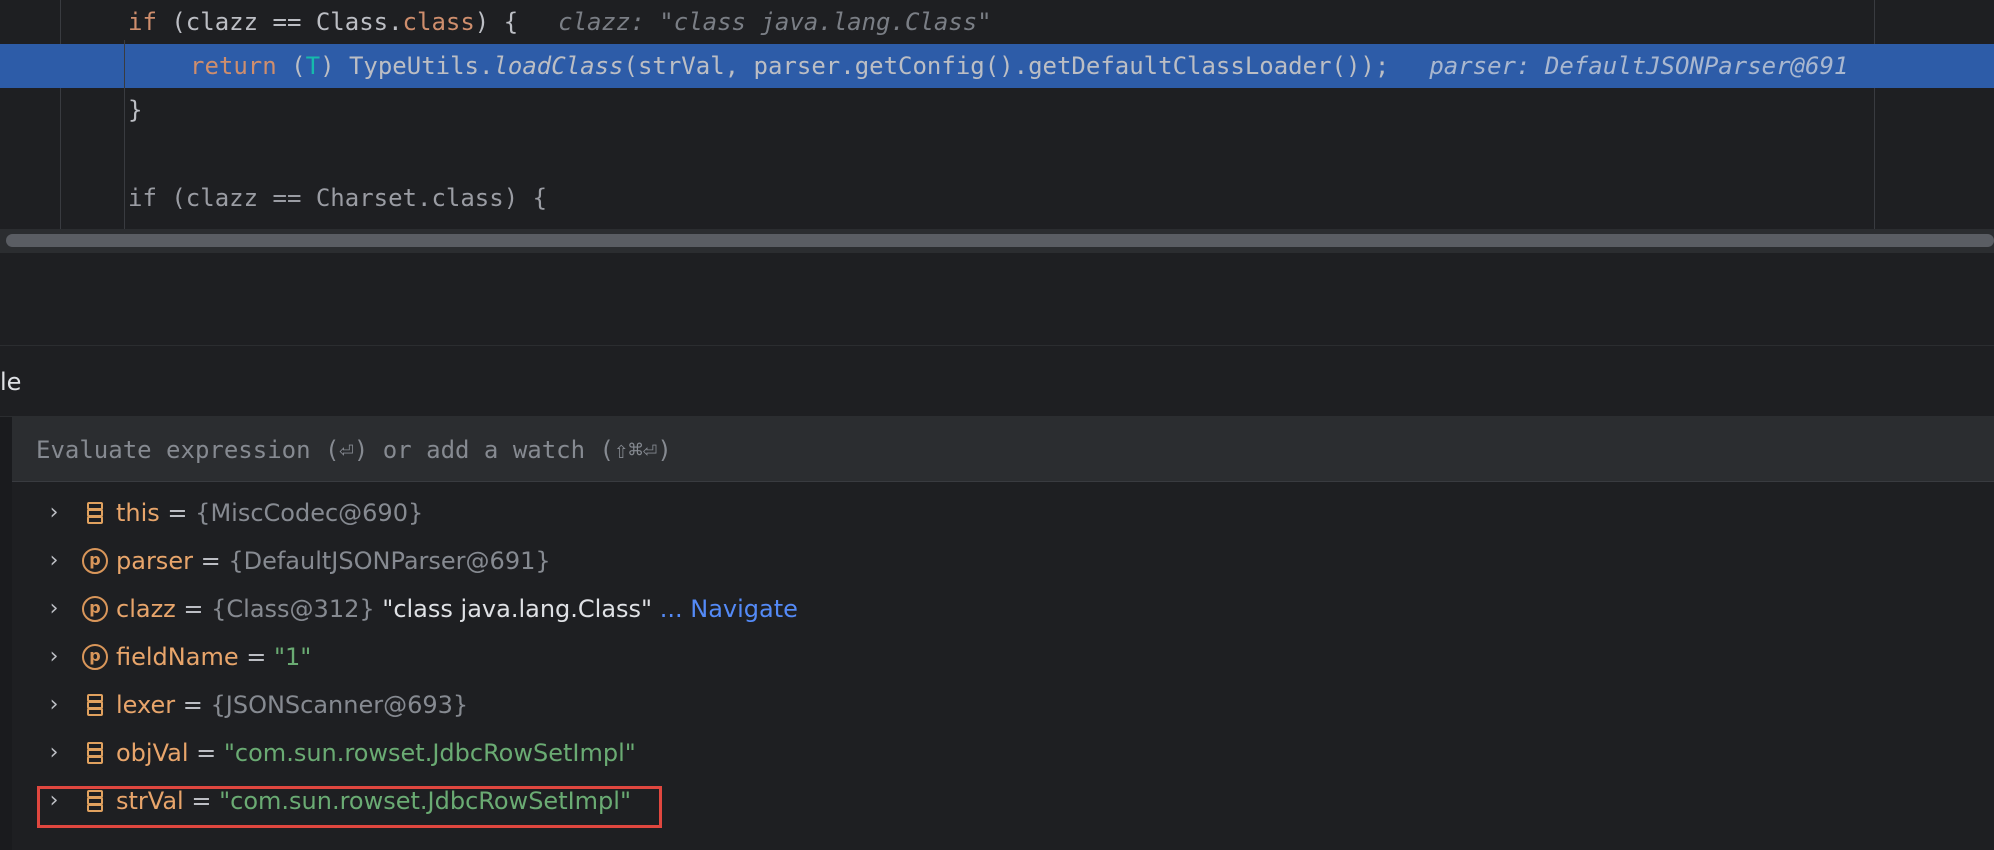 This screenshot has width=1994, height=850. Describe the element at coordinates (233, 66) in the screenshot. I see `code-token: return` at that location.